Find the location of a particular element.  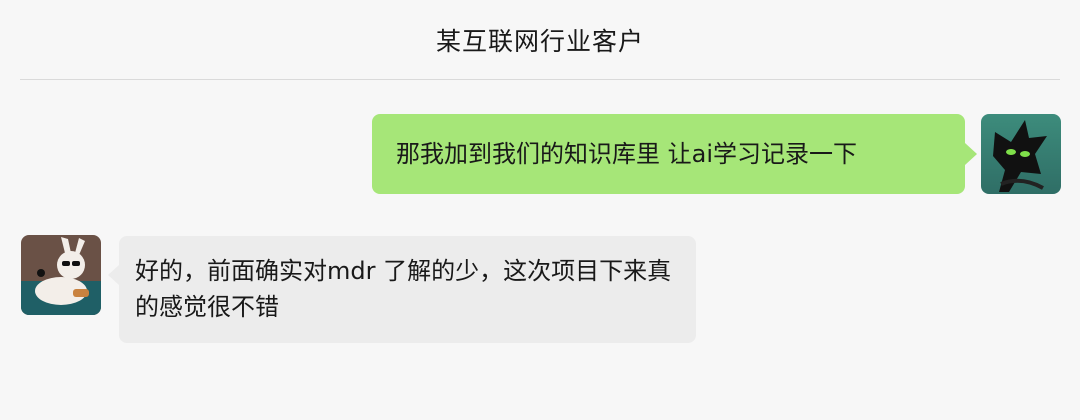

incoming-message-bubble: 好的，前面确实对mdr 了解的少，这次项目下来真的感觉很不错 is located at coordinates (402, 289).